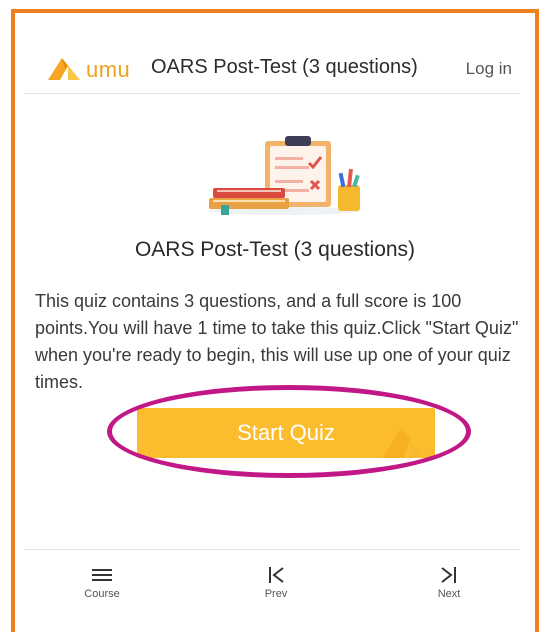 The height and width of the screenshot is (632, 550). What do you see at coordinates (286, 433) in the screenshot?
I see `start-quiz-button: Start Quiz` at bounding box center [286, 433].